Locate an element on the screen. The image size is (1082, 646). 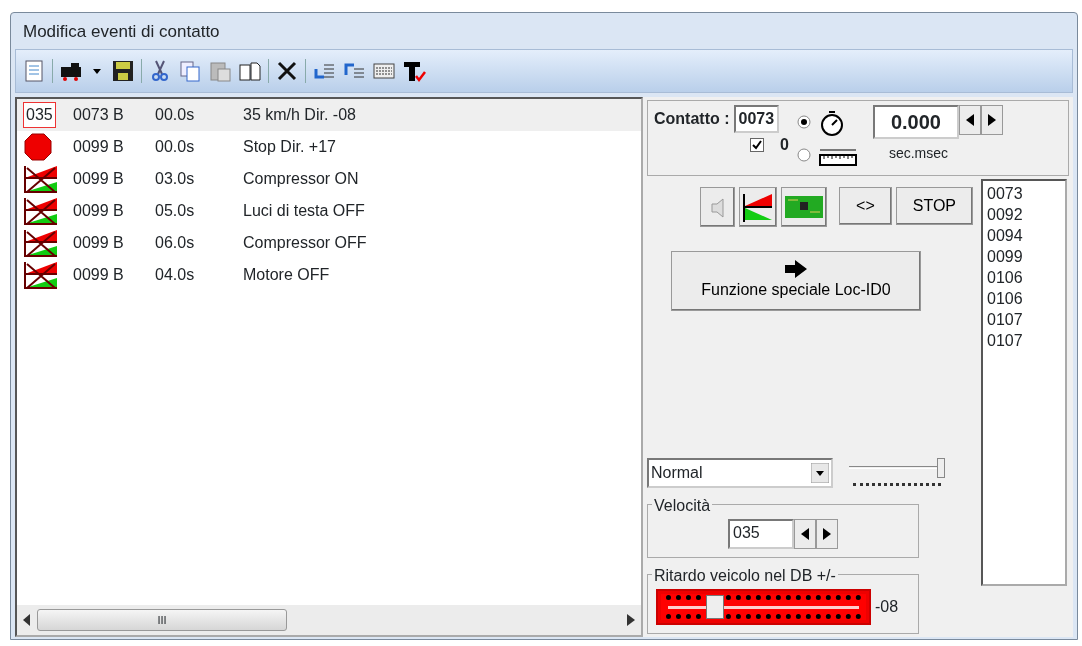
document-icon is located at coordinates (34, 71).